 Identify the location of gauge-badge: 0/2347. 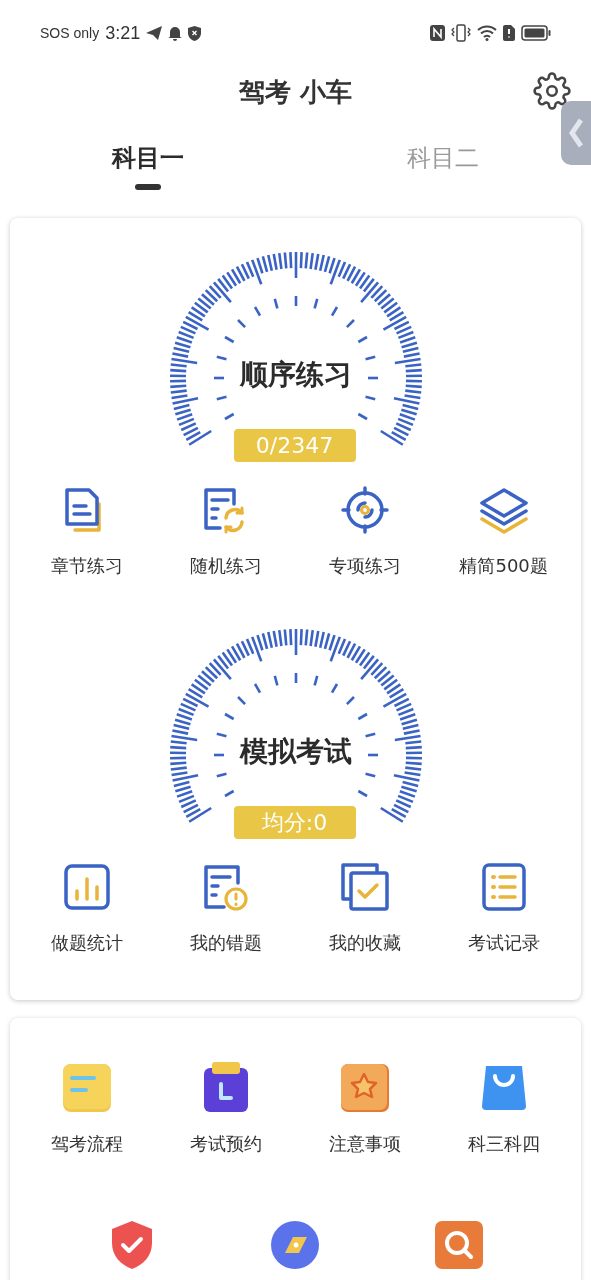
(294, 445).